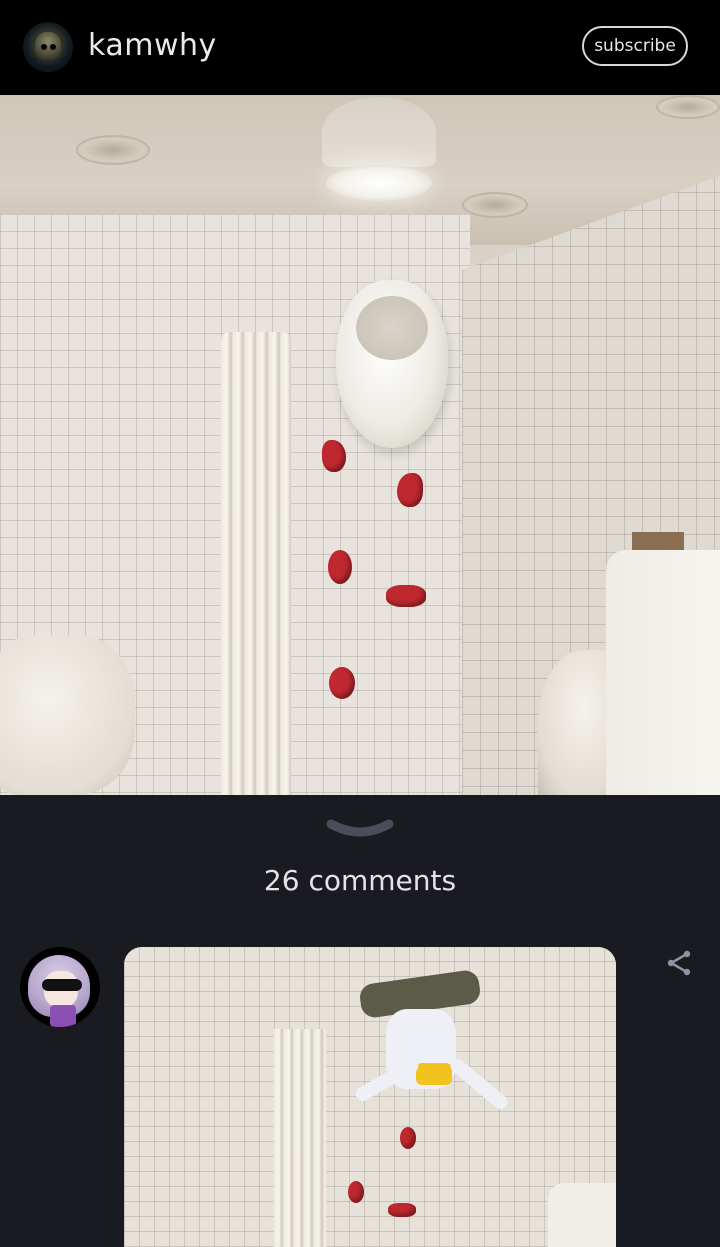  What do you see at coordinates (53, 47) in the screenshot?
I see `avatar-eye-right` at bounding box center [53, 47].